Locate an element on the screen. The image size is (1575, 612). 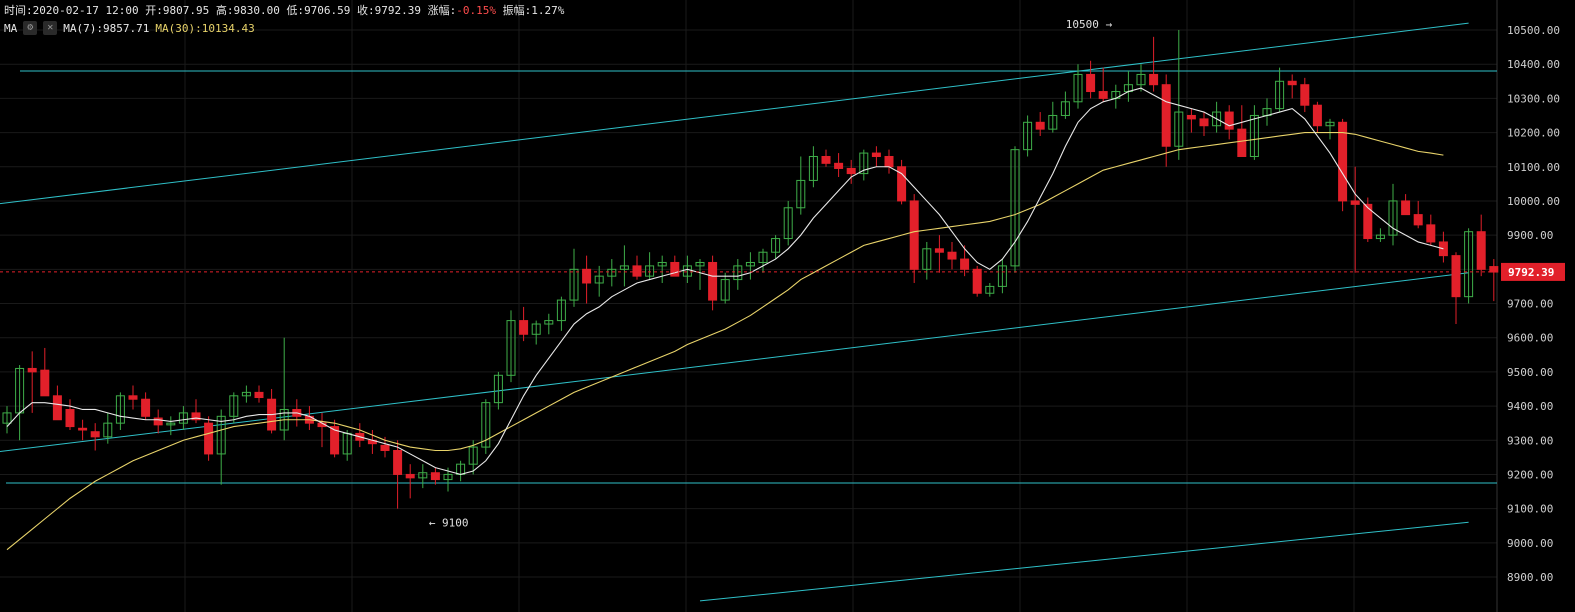
ma30-value: 10134.43 is located at coordinates (228, 28).